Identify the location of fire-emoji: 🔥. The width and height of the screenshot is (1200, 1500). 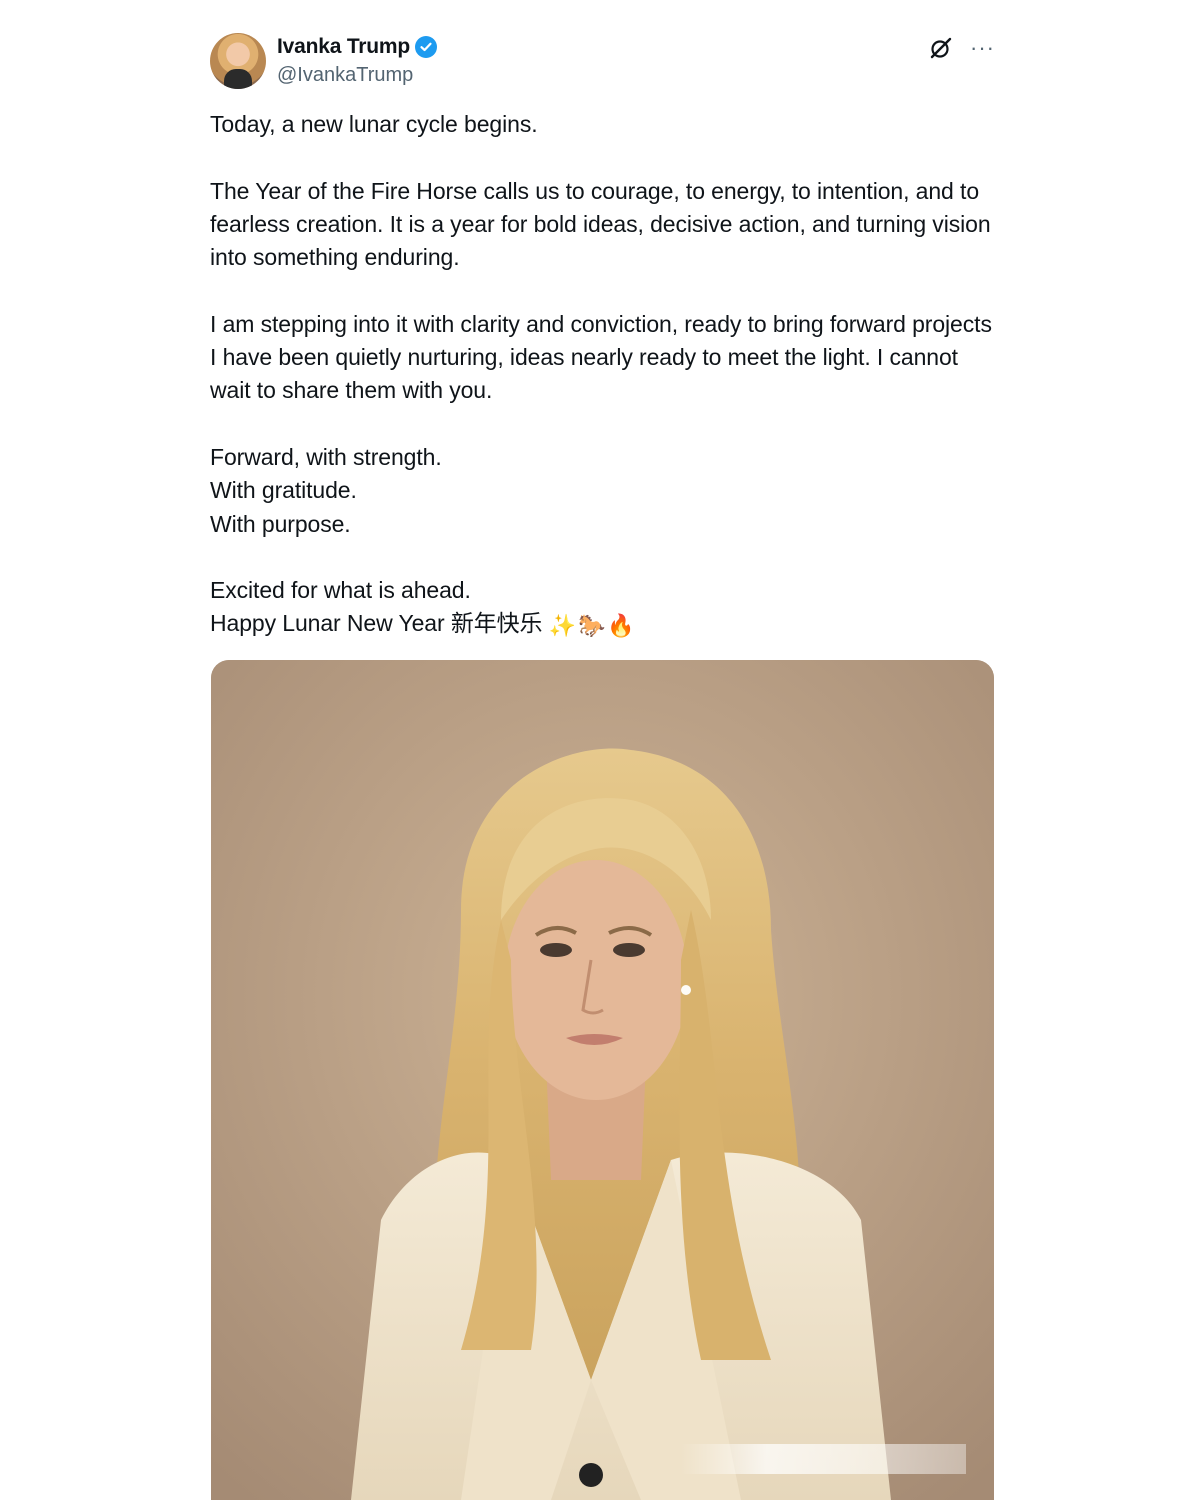
(621, 626).